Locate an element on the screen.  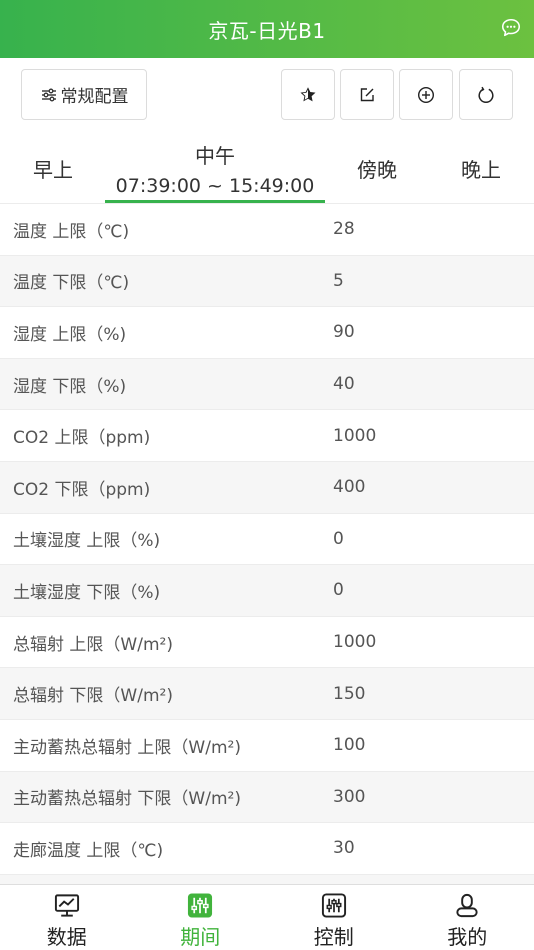
row-label: 土壤湿度 上限（%) is located at coordinates (87, 541).